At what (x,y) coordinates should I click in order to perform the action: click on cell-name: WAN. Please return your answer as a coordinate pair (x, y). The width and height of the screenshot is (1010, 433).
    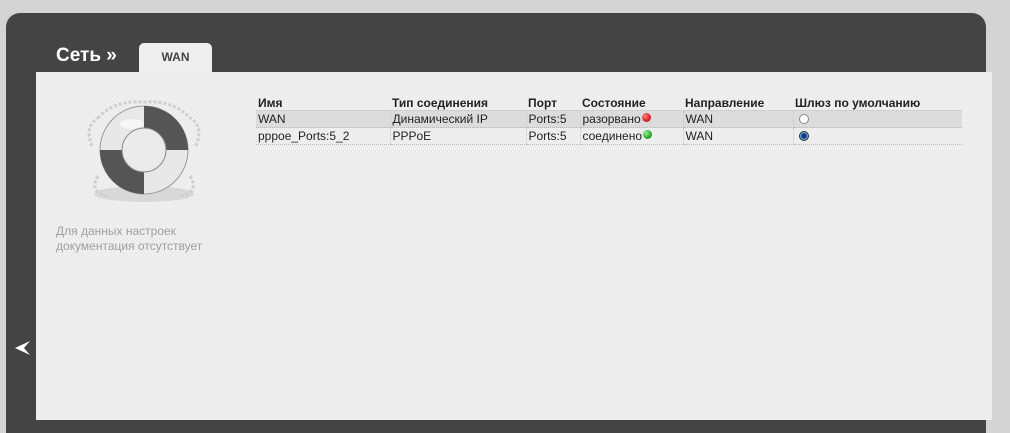
    Looking at the image, I should click on (323, 119).